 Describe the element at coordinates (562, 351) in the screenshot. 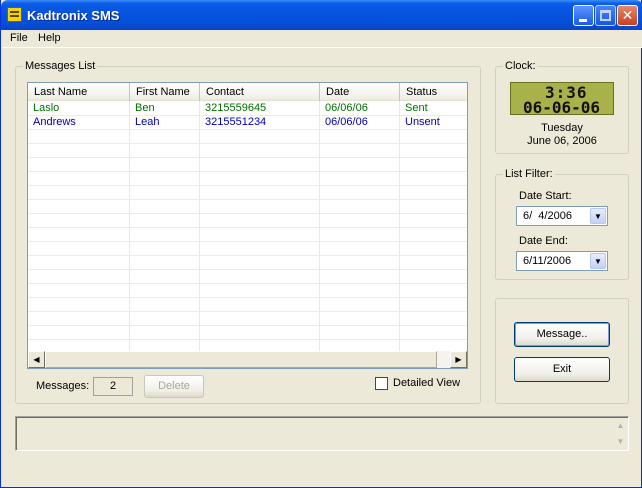

I see `actions-group` at that location.